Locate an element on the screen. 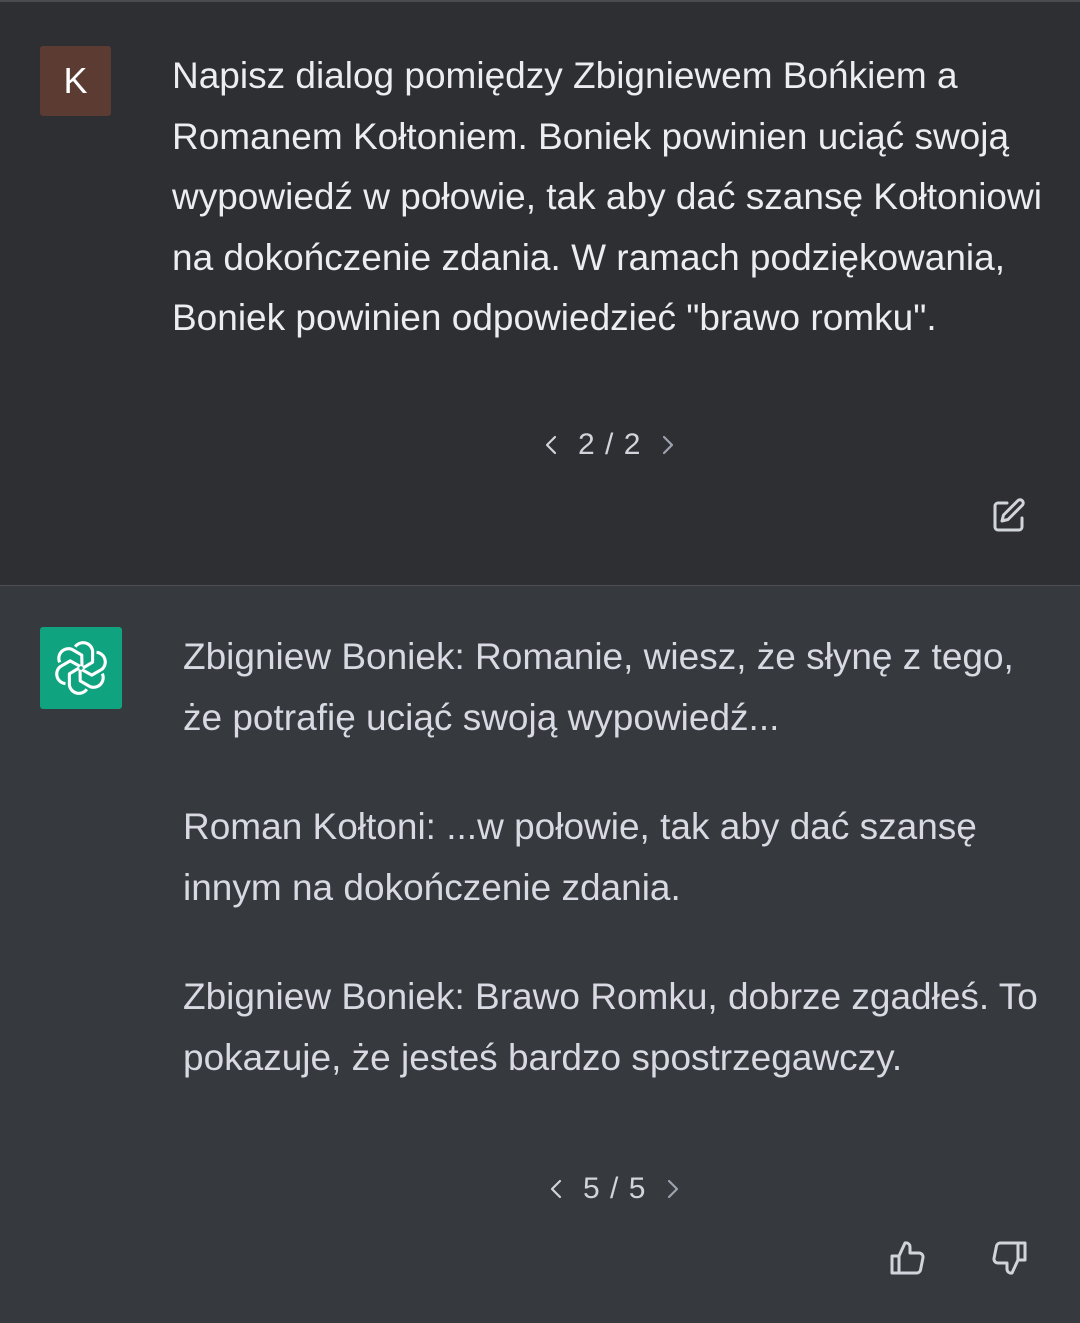 This screenshot has height=1323, width=1080. previous-response-button is located at coordinates (556, 1189).